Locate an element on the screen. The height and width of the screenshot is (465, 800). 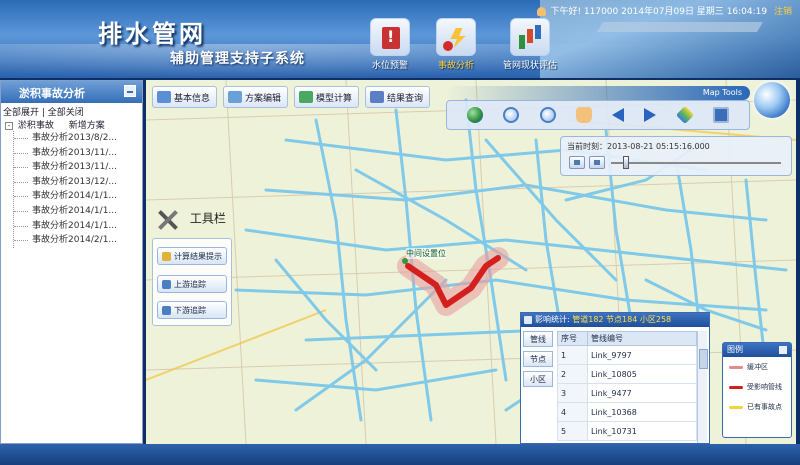
legend-item-buffer: 缓冲区 is located at coordinates (757, 367).